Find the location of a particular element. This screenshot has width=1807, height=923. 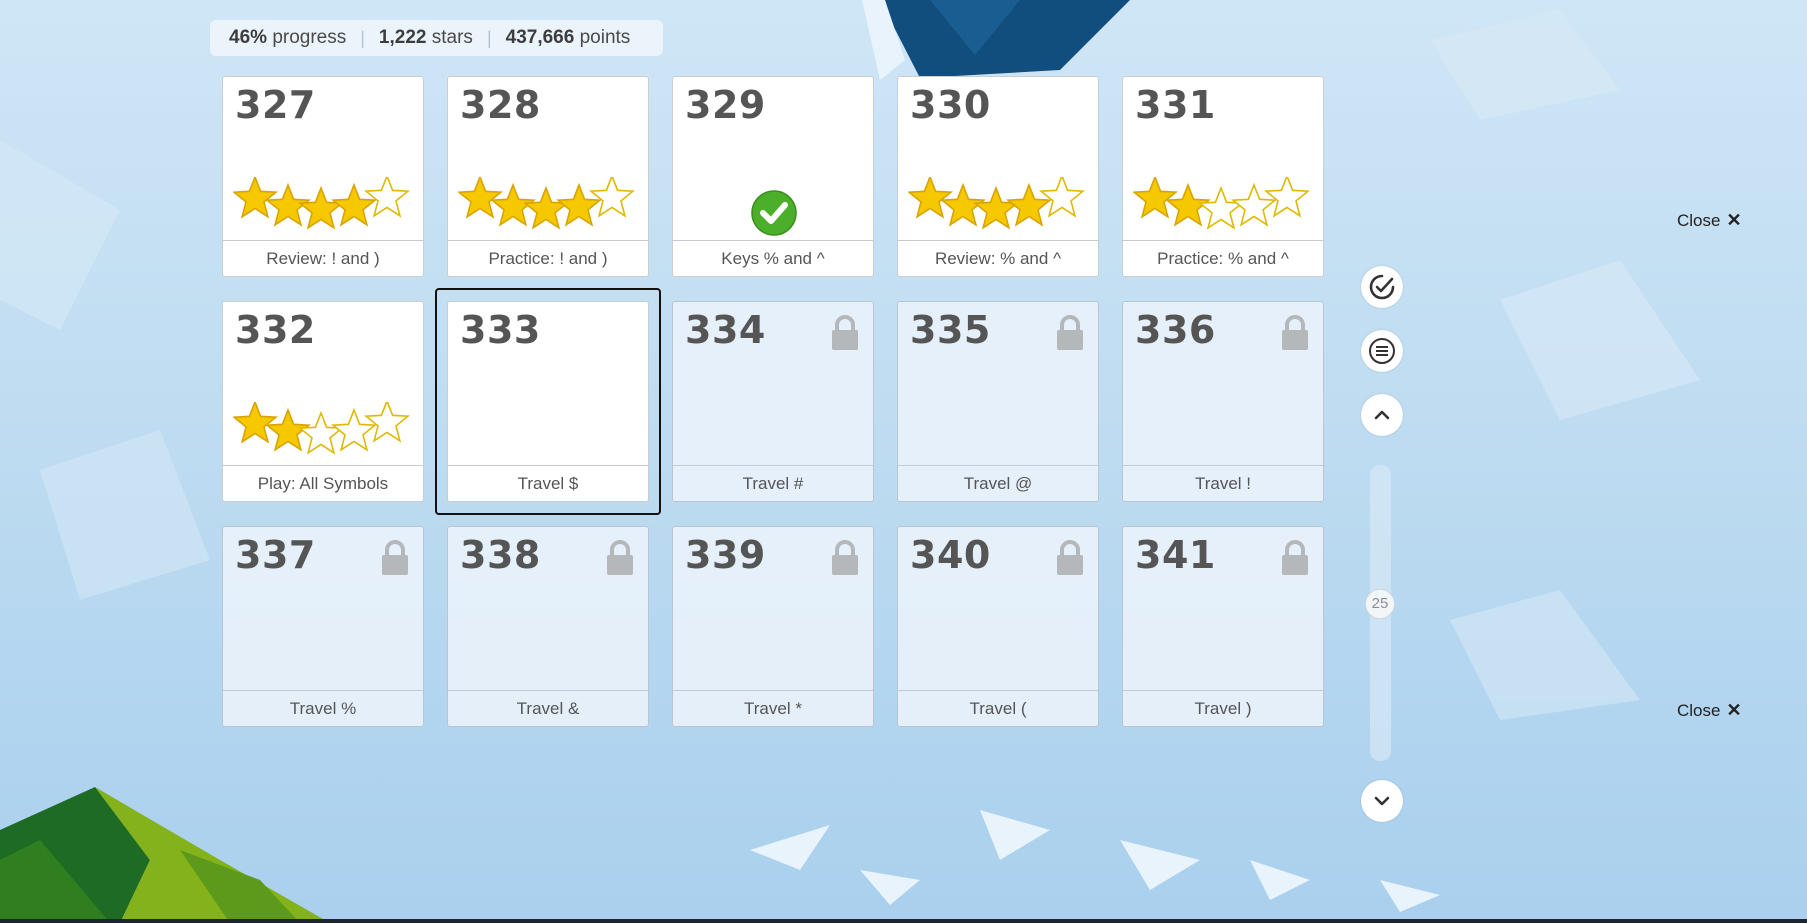

close-button-top: Close ✕ is located at coordinates (1709, 220).